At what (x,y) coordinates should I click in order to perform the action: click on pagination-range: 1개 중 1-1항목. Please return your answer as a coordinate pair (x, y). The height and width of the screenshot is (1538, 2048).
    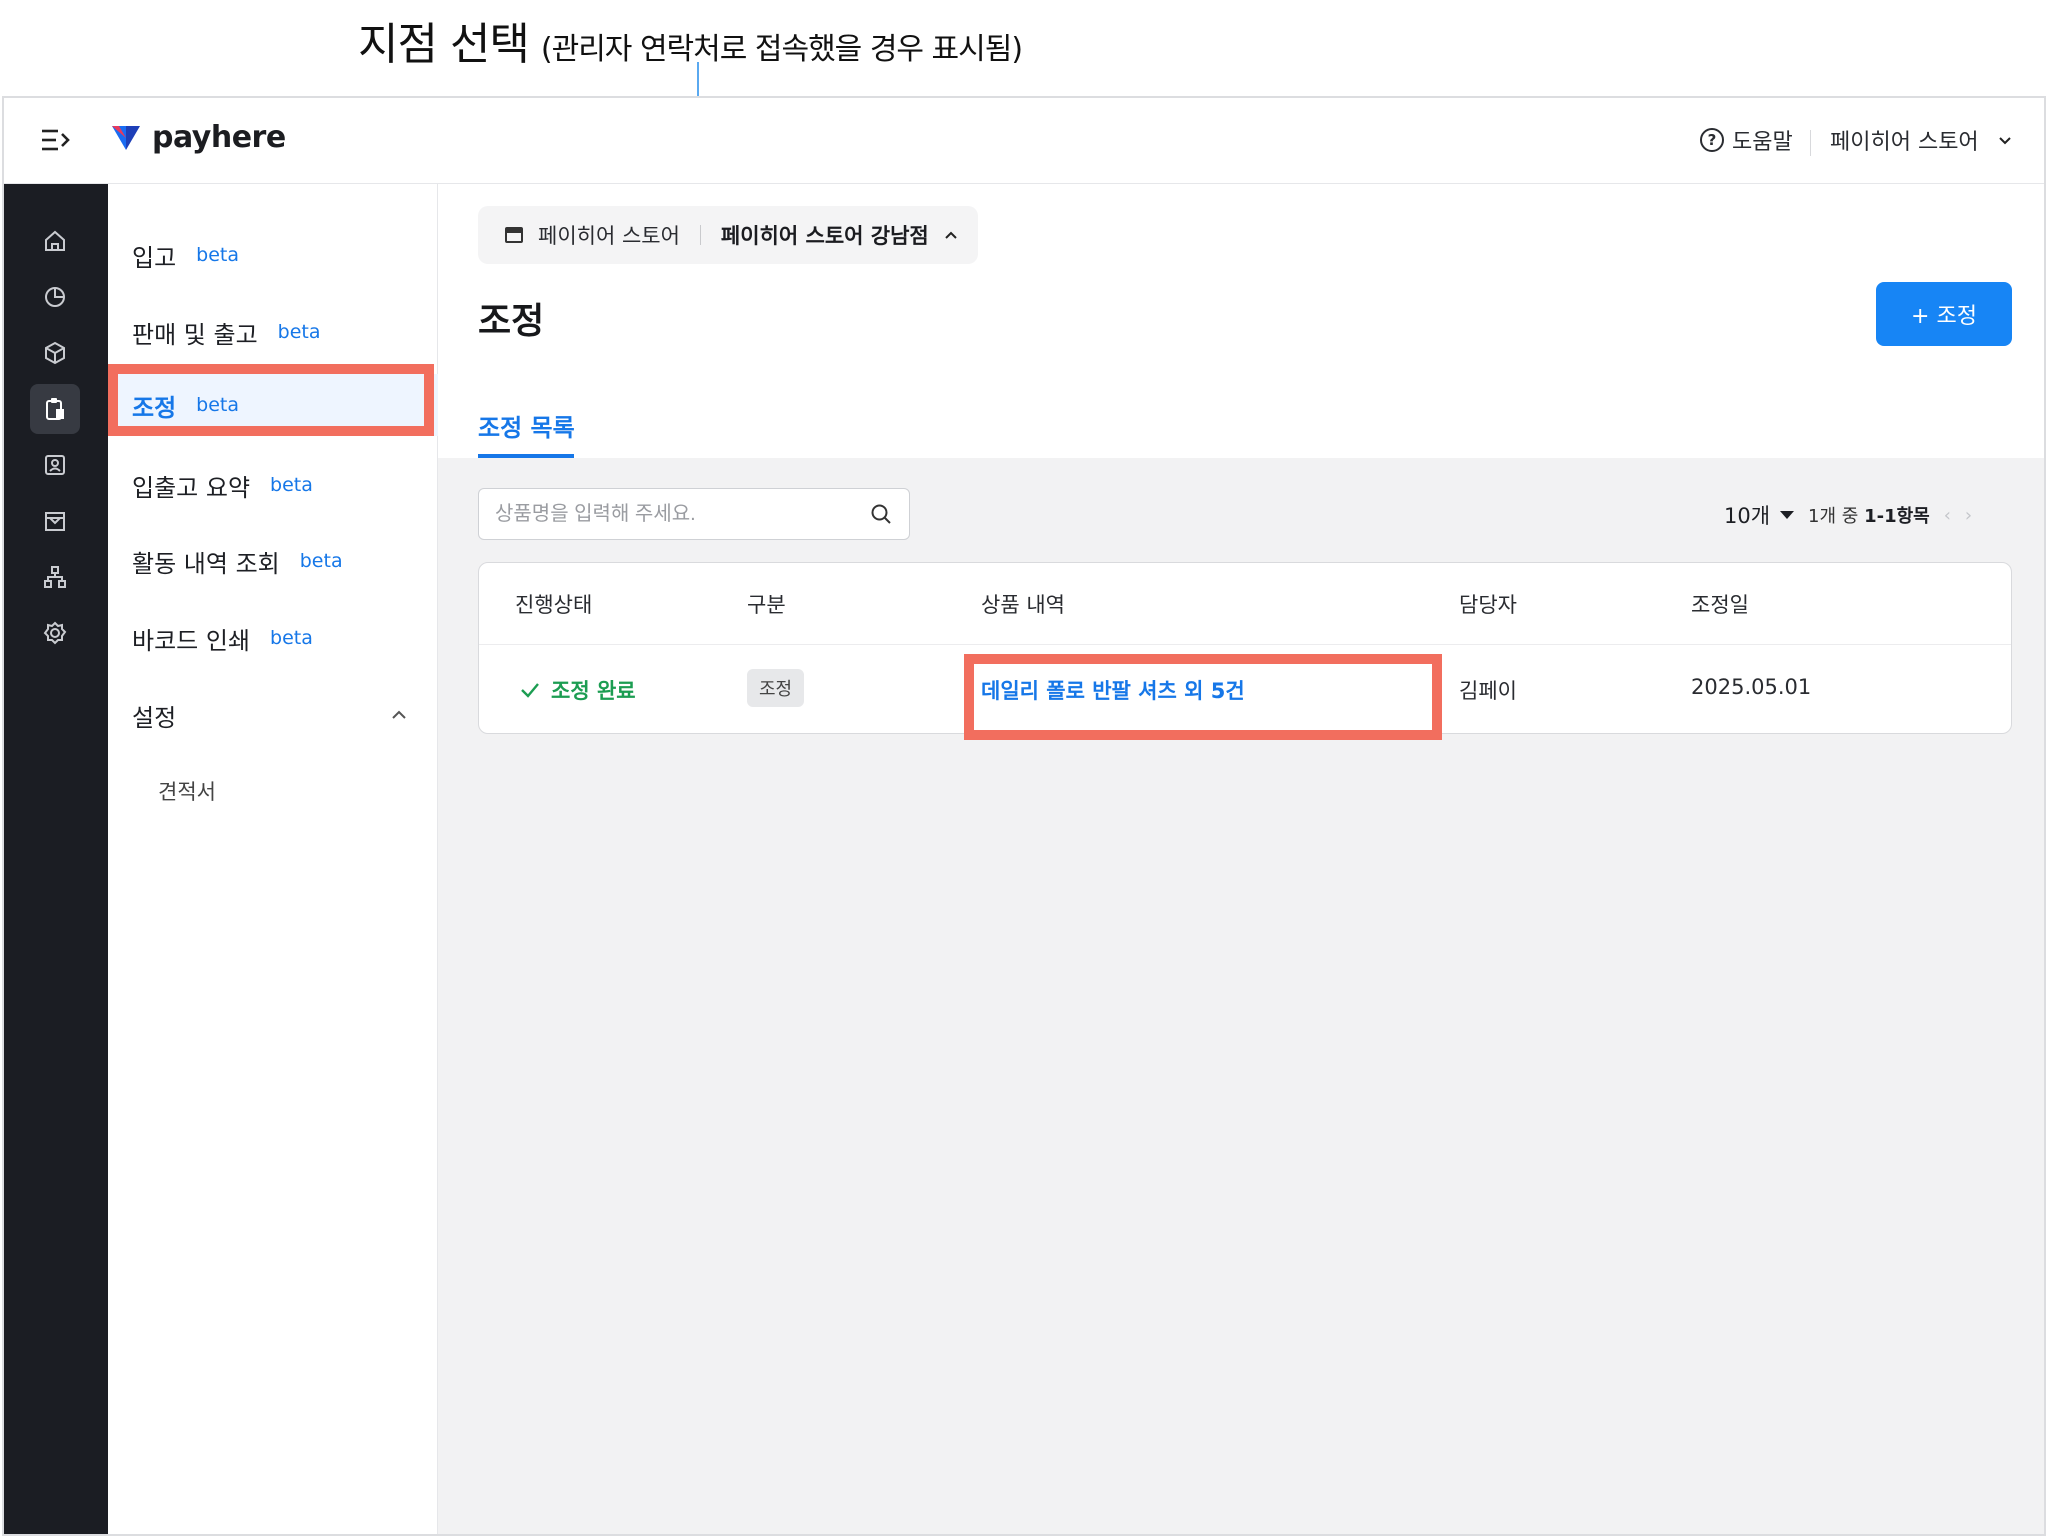
    Looking at the image, I should click on (1869, 515).